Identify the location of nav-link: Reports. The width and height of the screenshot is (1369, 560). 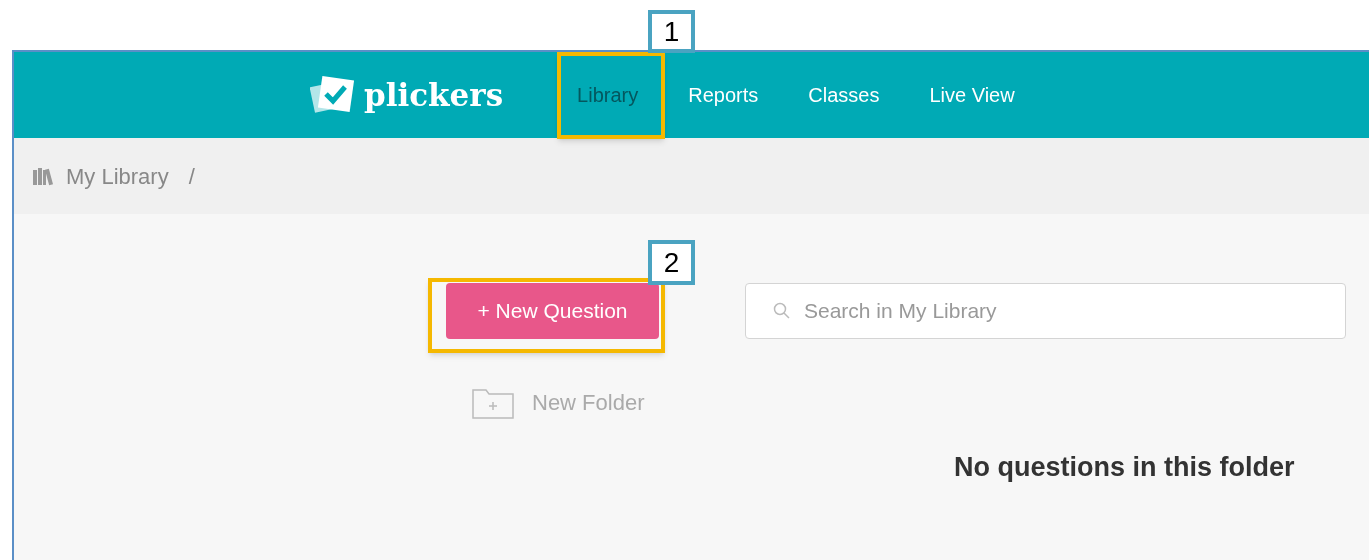
(723, 95).